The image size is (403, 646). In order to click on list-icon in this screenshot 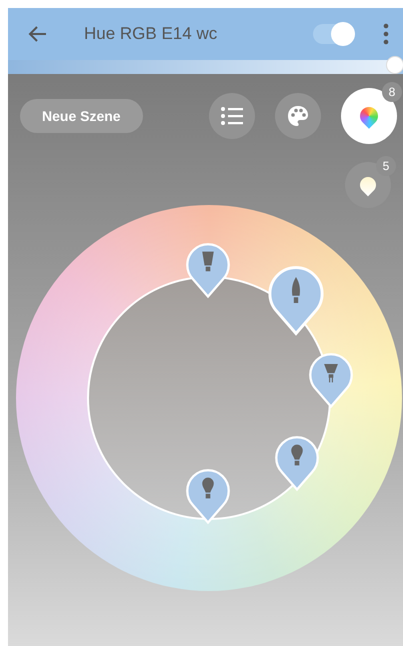, I will do `click(232, 116)`.